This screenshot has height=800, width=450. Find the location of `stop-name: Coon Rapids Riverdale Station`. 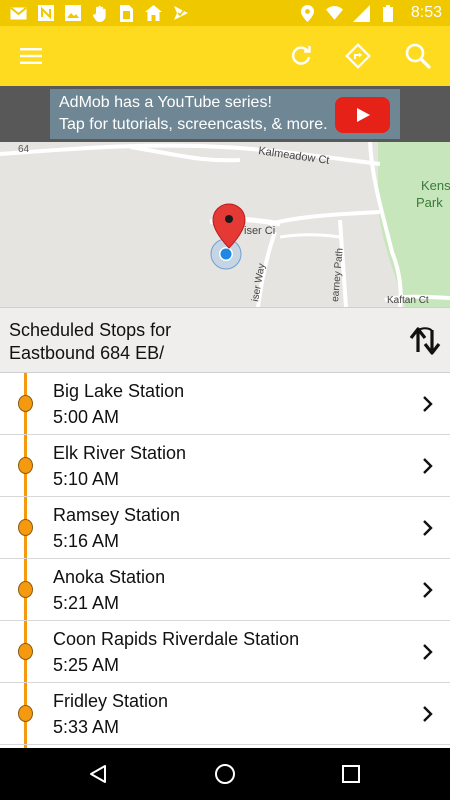

stop-name: Coon Rapids Riverdale Station is located at coordinates (176, 639).